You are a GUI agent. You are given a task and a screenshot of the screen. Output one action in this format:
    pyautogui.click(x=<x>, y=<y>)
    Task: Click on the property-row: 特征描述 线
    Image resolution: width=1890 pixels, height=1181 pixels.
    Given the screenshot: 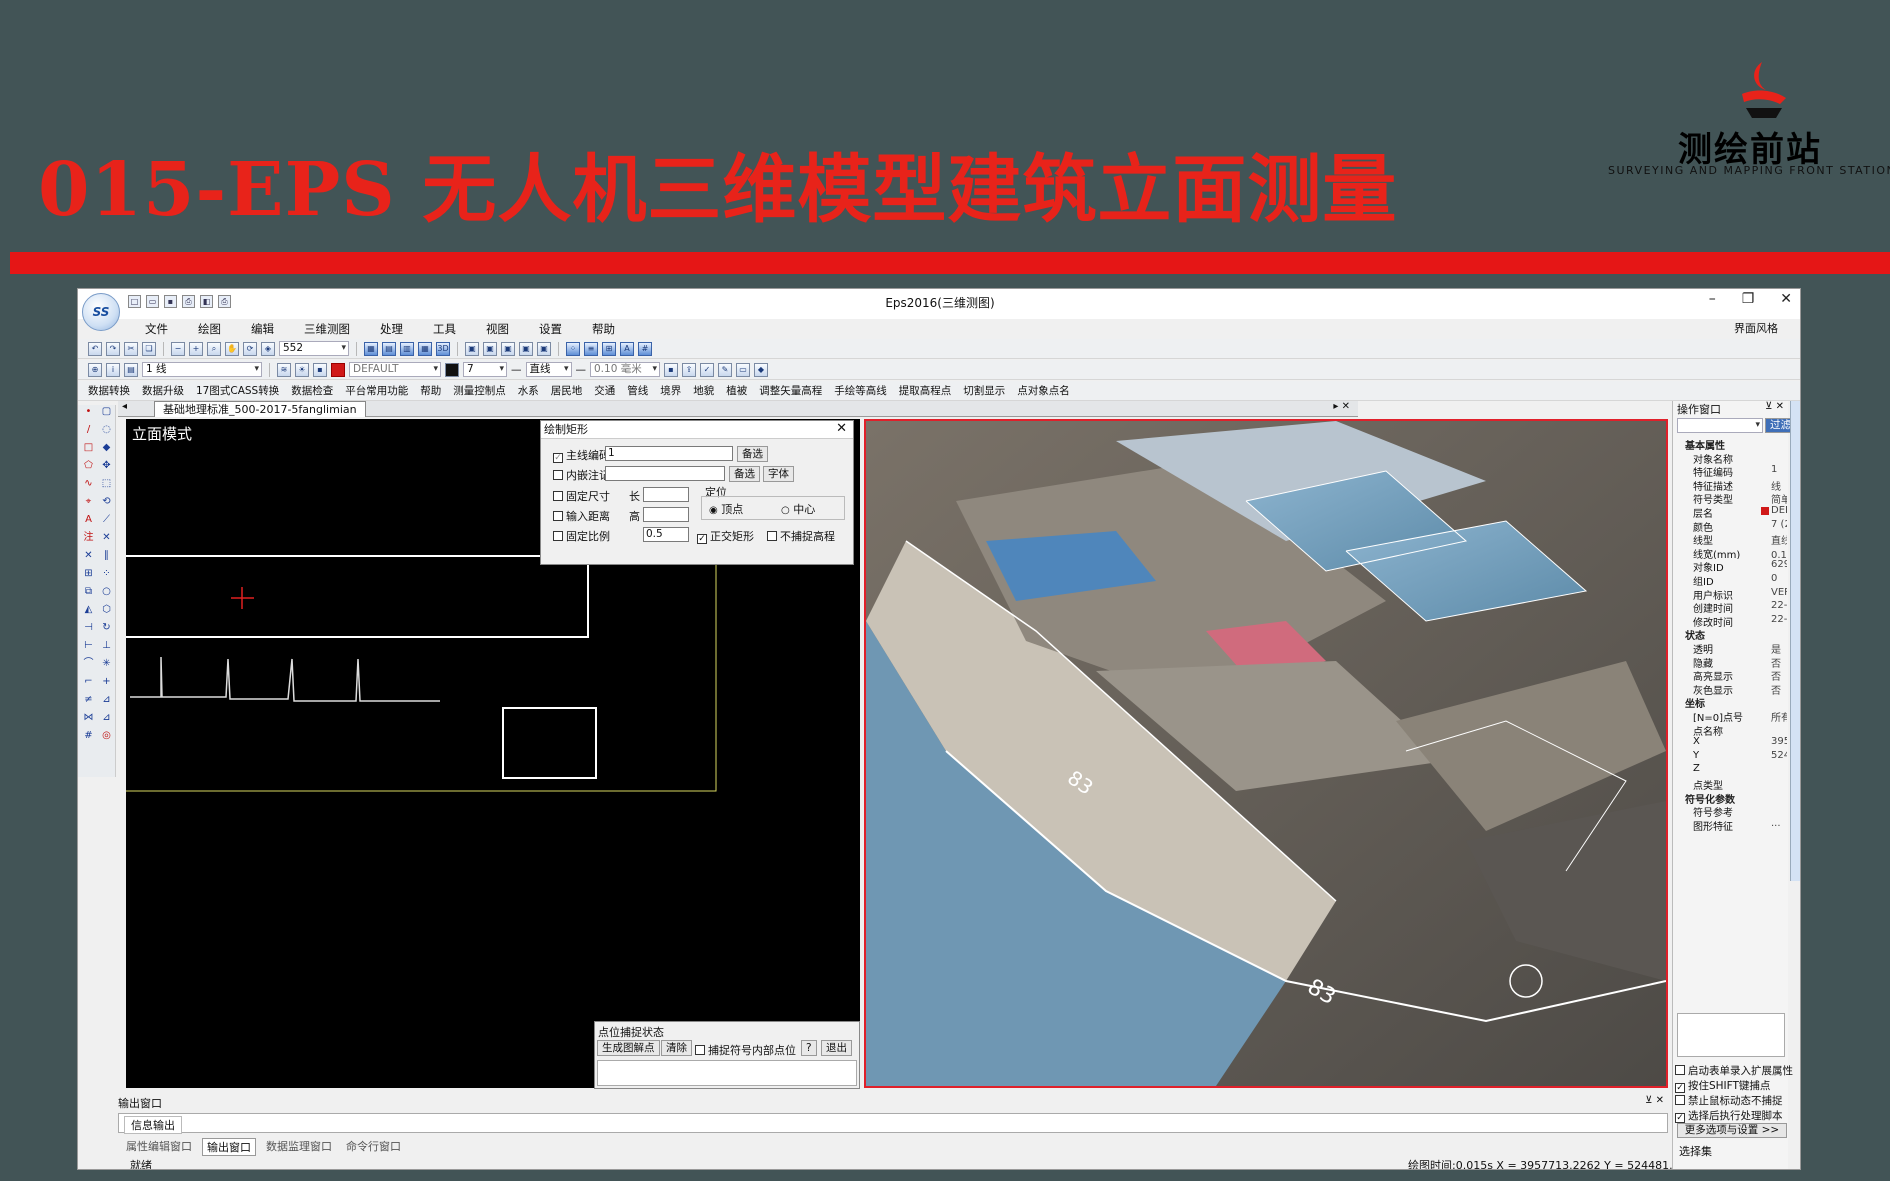 What is the action you would take?
    pyautogui.click(x=1731, y=484)
    